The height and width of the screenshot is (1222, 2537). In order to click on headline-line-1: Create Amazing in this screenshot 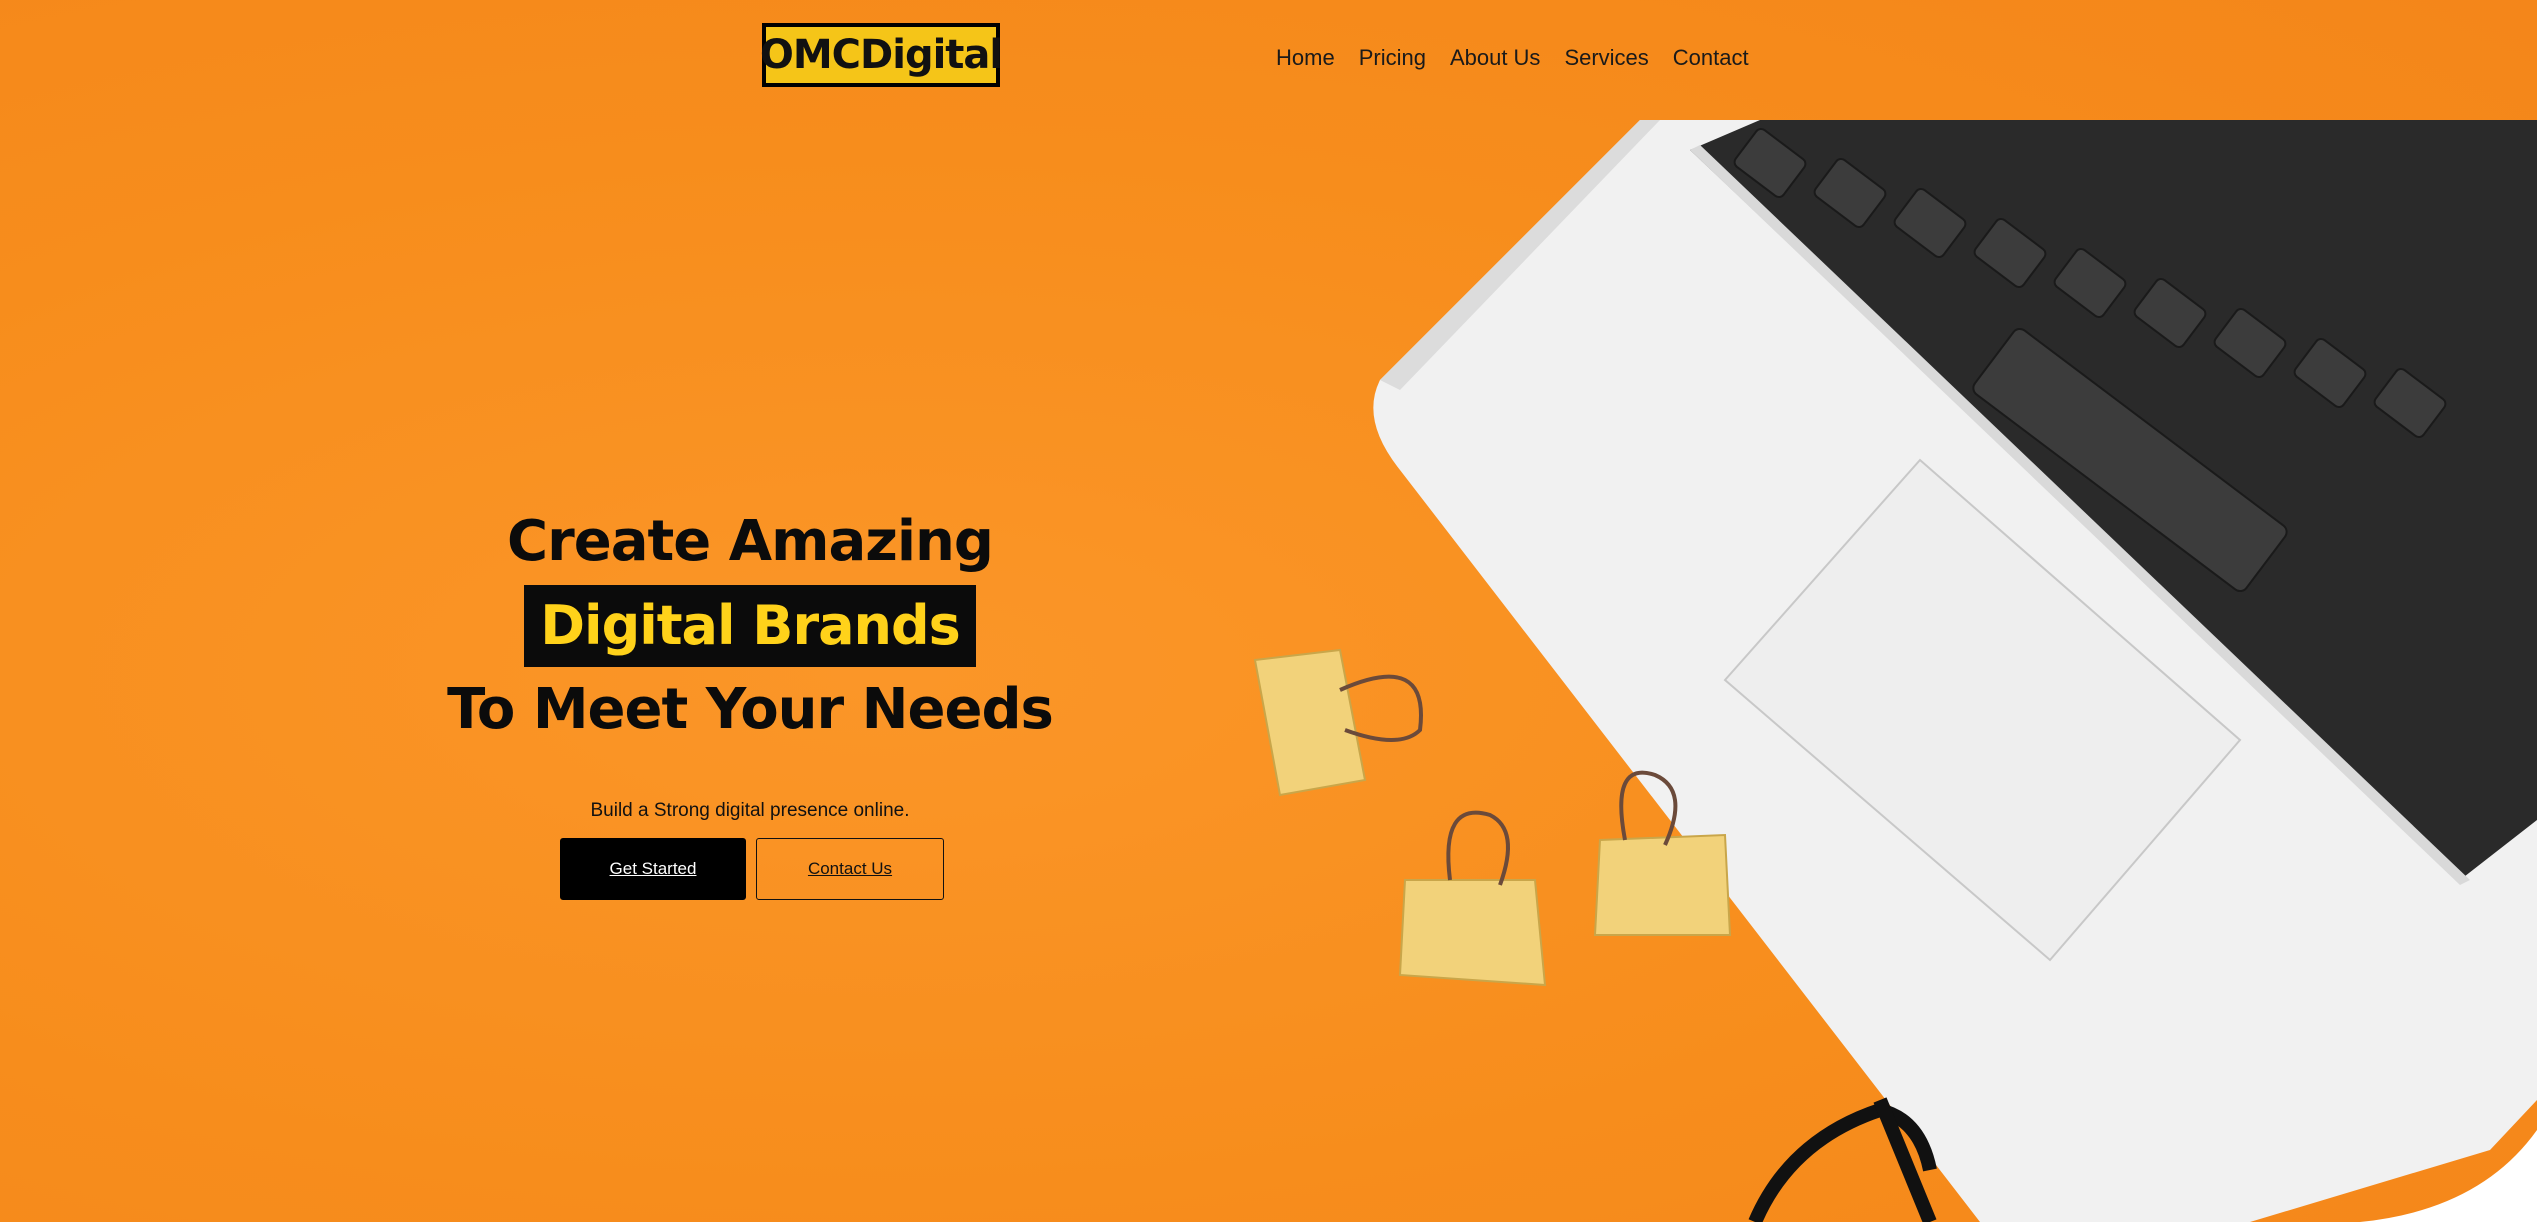, I will do `click(750, 541)`.